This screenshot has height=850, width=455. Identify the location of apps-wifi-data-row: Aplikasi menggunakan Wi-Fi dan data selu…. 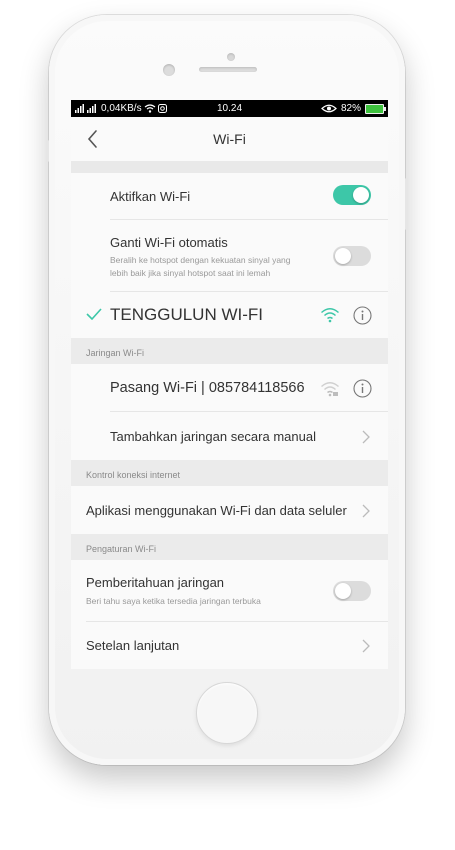
(229, 510).